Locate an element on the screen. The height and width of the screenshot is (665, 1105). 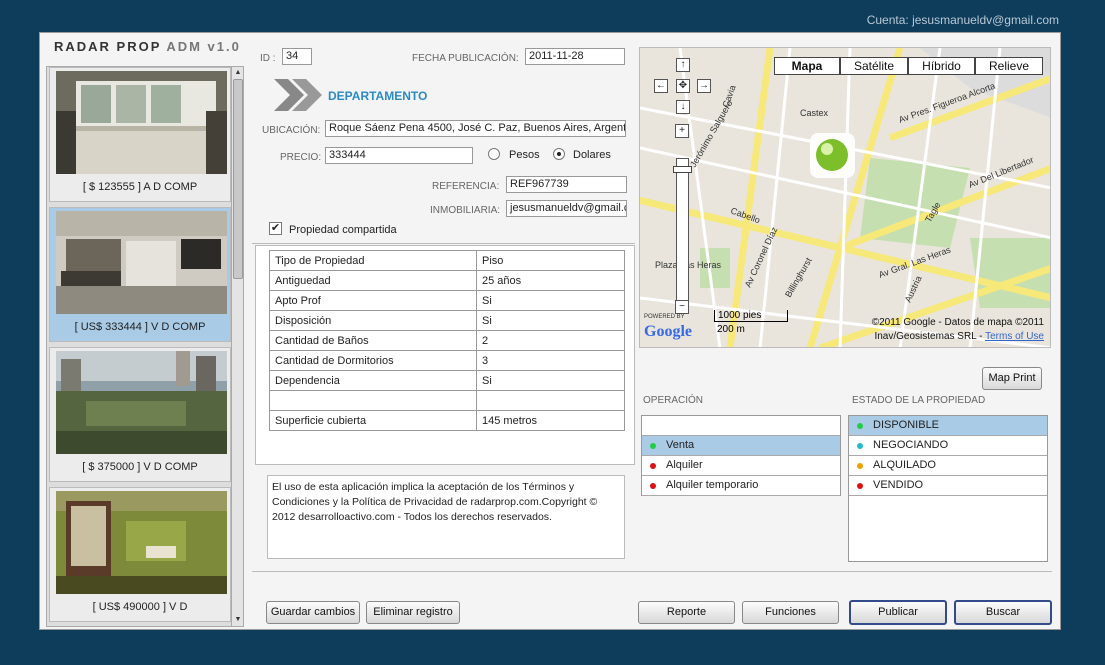
save-button: Guardar cambios is located at coordinates (313, 612).